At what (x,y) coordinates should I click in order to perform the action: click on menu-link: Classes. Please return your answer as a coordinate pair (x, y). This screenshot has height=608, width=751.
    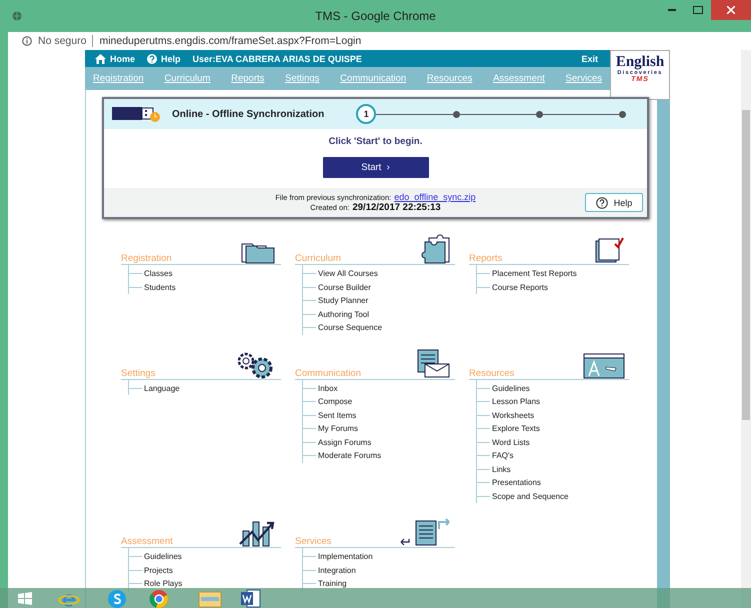
    Looking at the image, I should click on (158, 273).